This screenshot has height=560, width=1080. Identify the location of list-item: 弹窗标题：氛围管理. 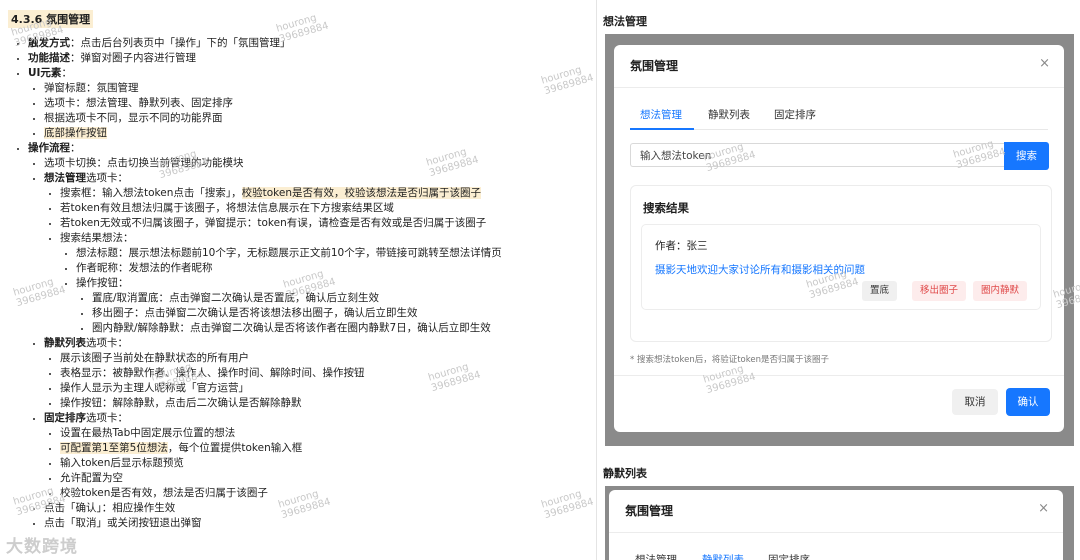
(320, 88).